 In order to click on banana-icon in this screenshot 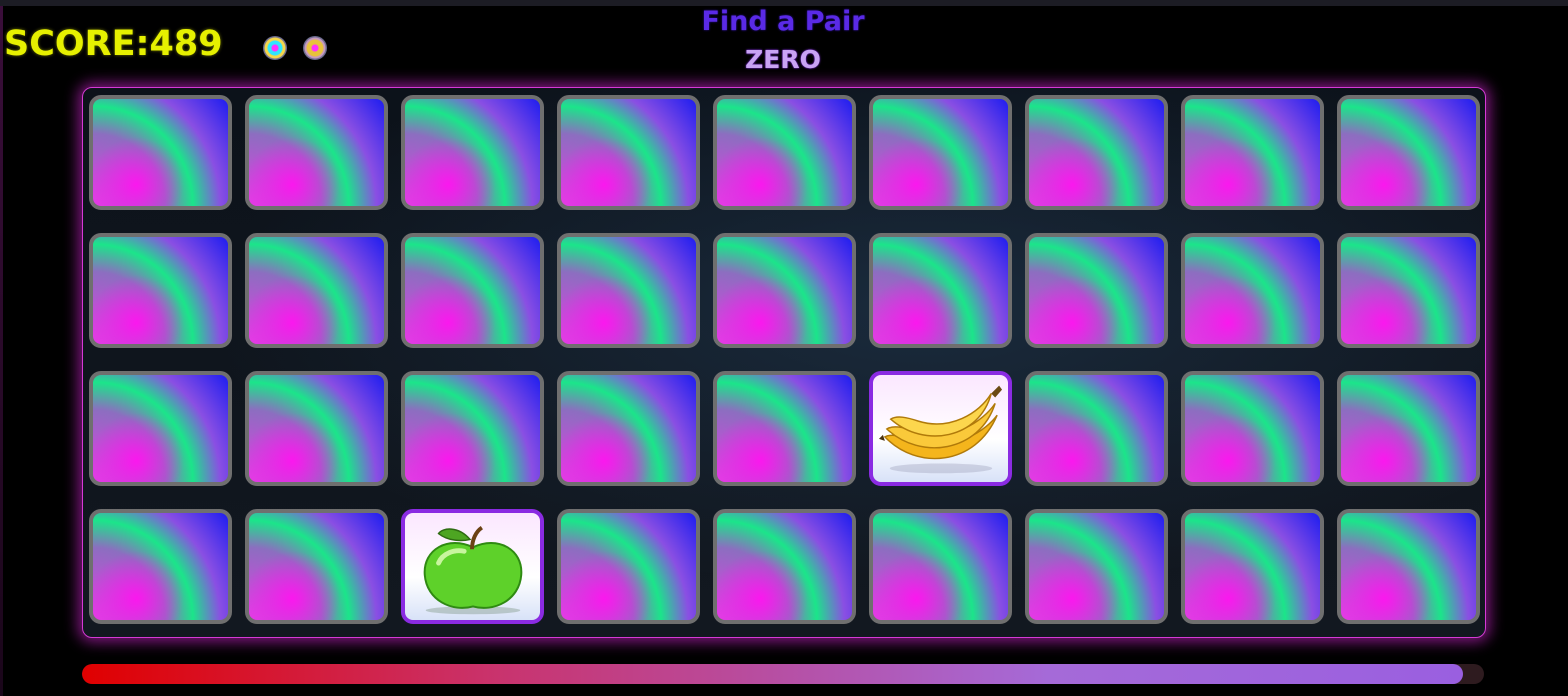, I will do `click(941, 429)`.